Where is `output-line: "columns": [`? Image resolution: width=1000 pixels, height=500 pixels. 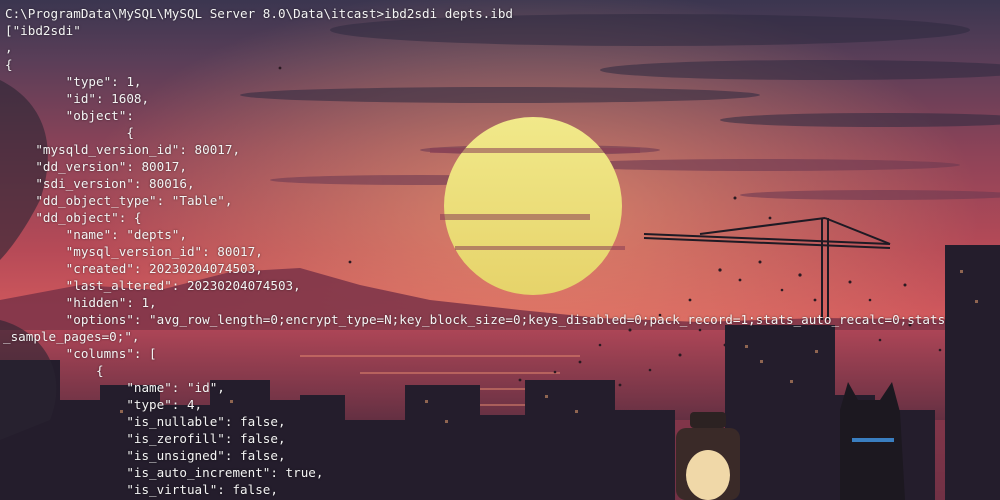
output-line: "columns": [ is located at coordinates (81, 353).